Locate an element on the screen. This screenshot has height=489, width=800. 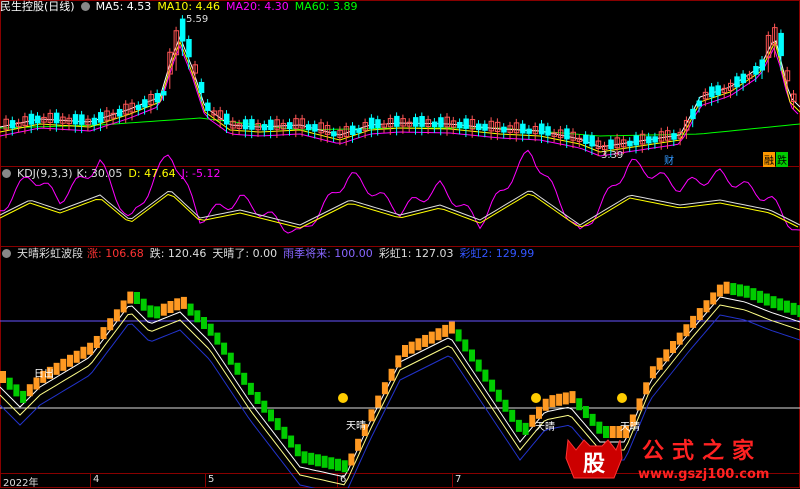
kdj-panel-header: KDJ(9,3,3) K: 30.05 D: 47.64 J: -5.12 is located at coordinates (113, 174).